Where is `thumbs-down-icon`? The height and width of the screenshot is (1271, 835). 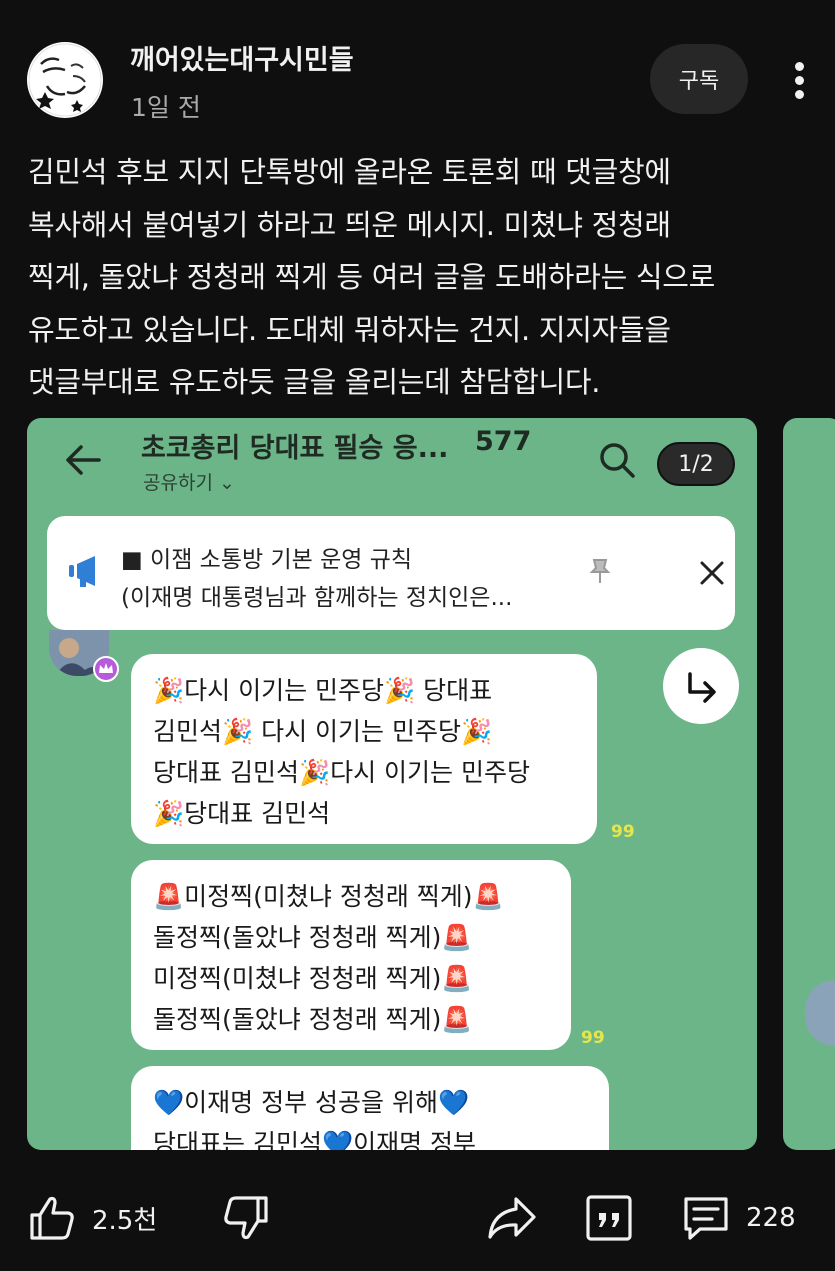 thumbs-down-icon is located at coordinates (246, 1218).